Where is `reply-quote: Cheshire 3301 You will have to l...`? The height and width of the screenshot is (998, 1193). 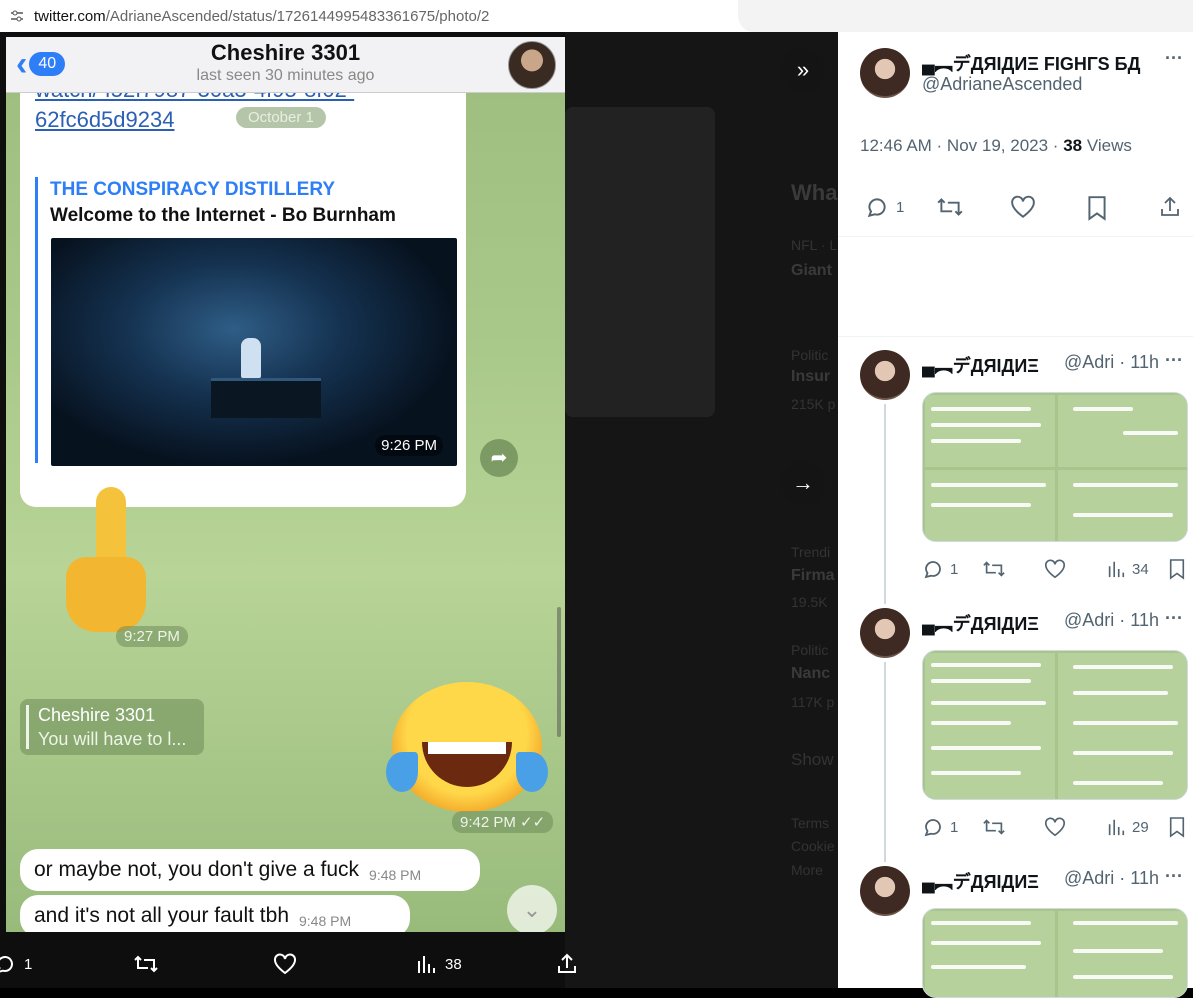
reply-quote: Cheshire 3301 You will have to l... is located at coordinates (112, 727).